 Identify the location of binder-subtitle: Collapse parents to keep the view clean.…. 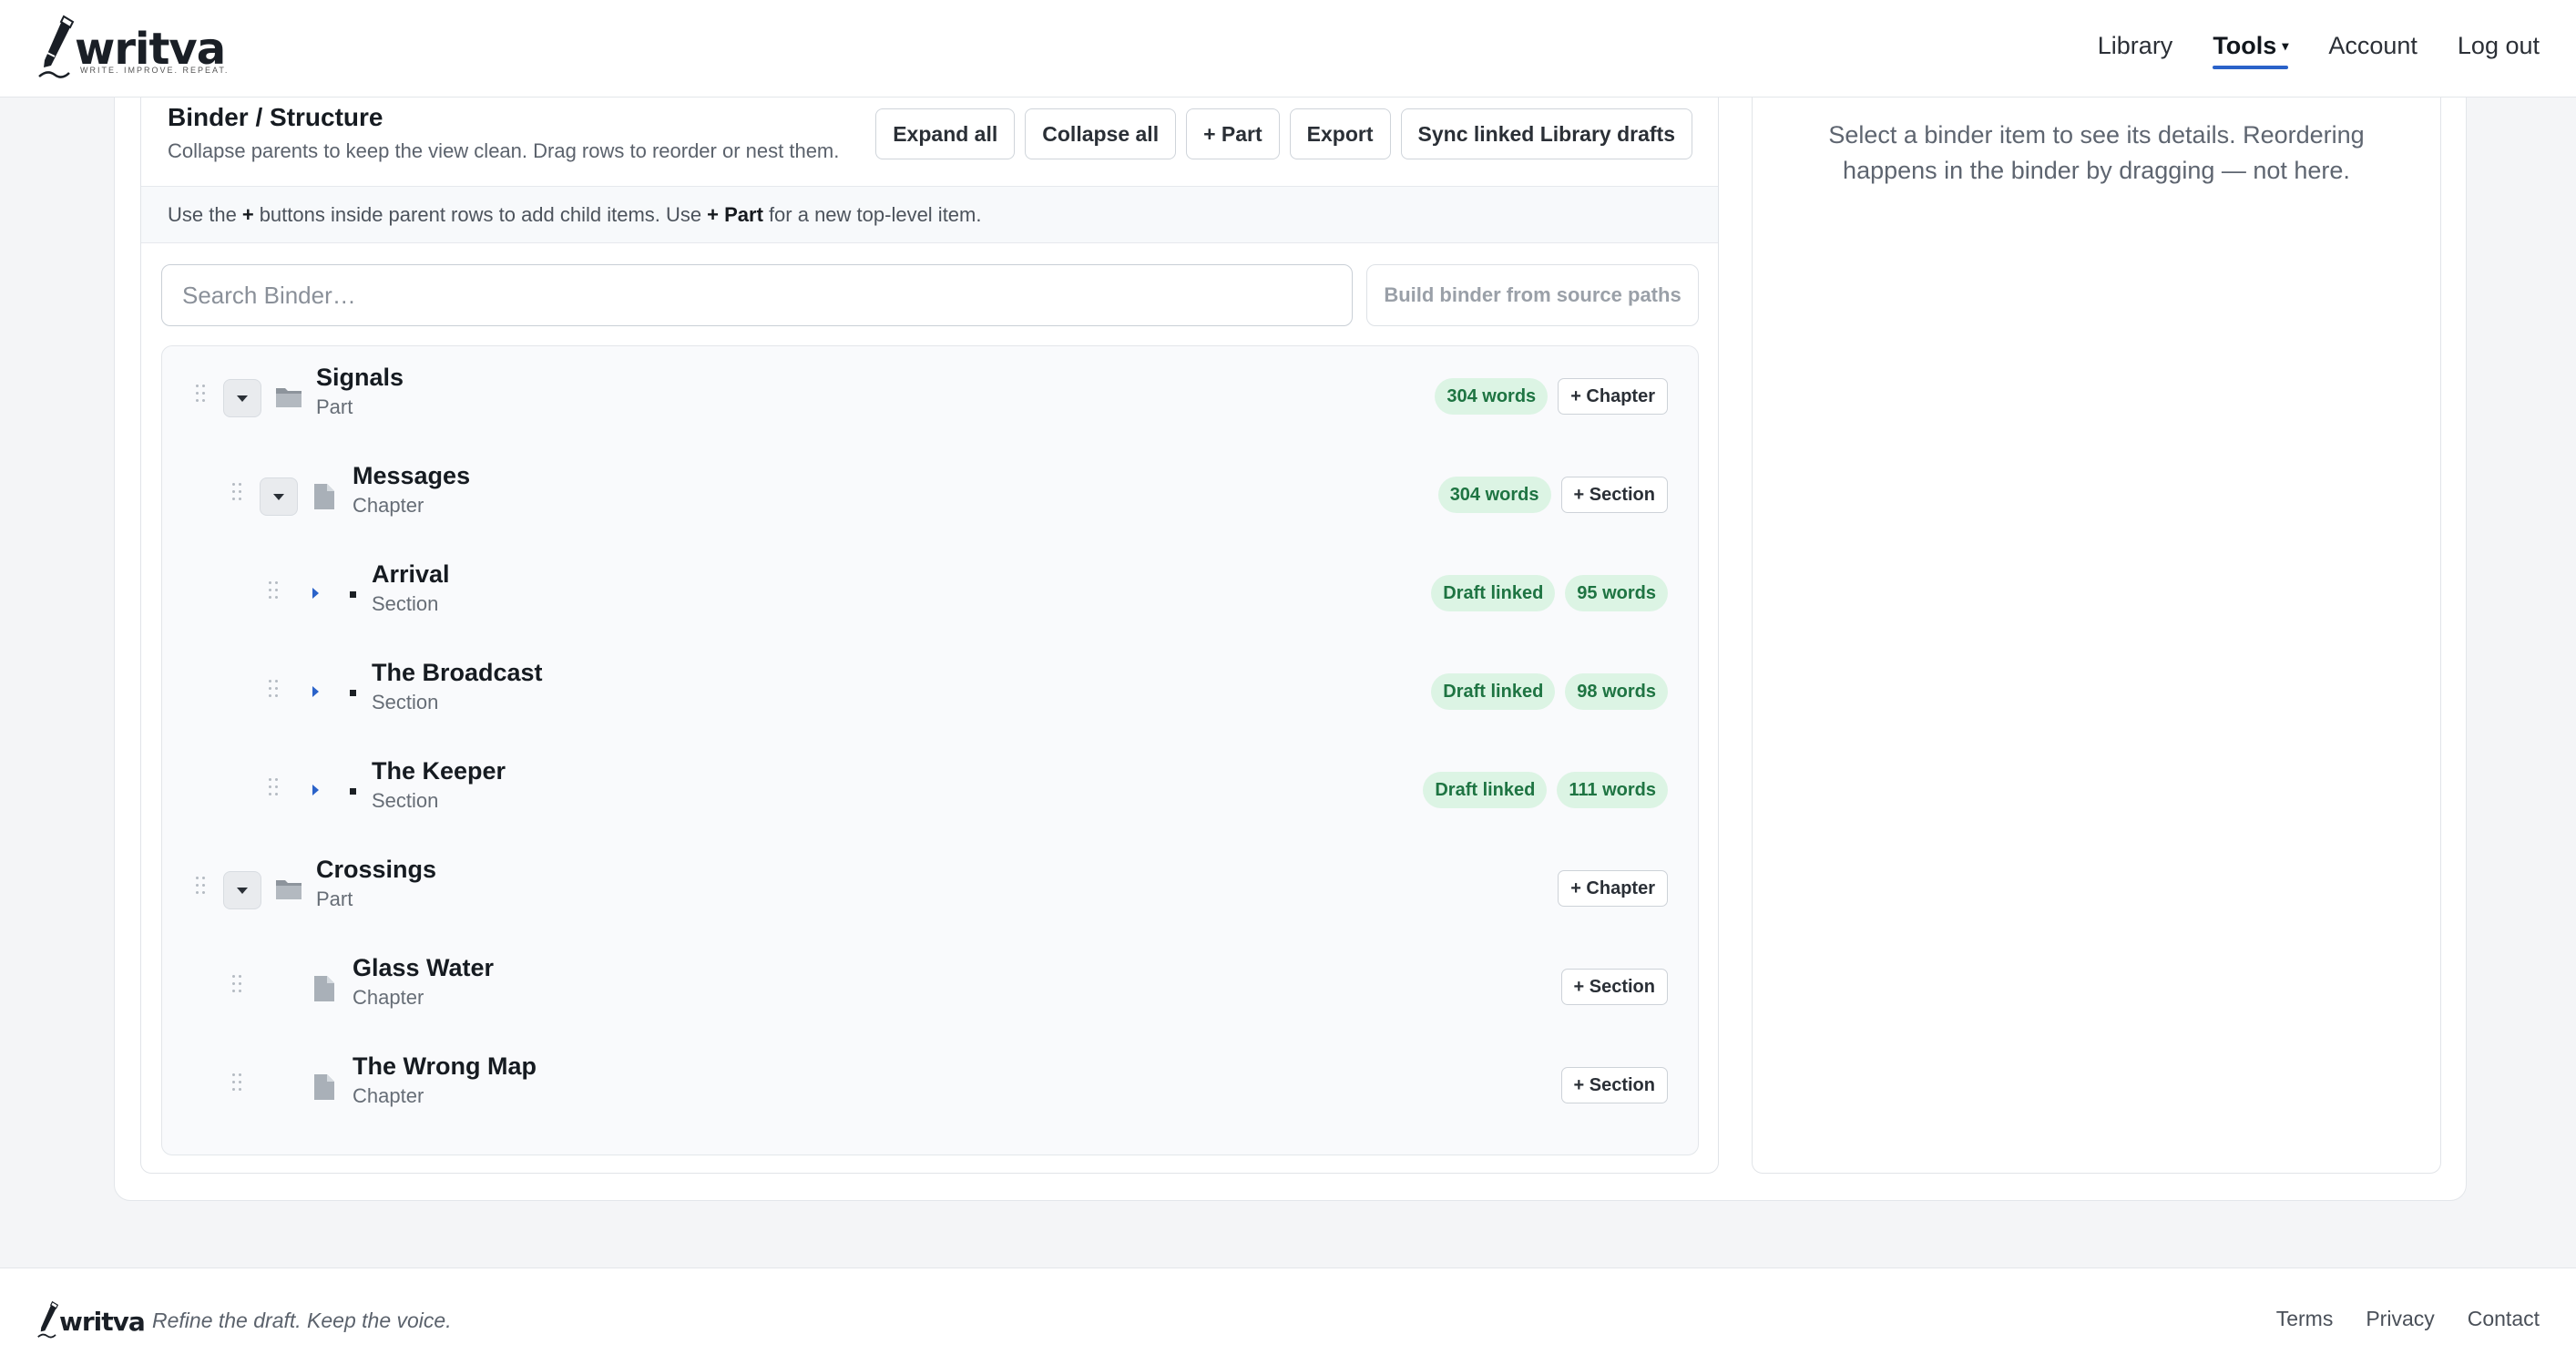
(504, 151).